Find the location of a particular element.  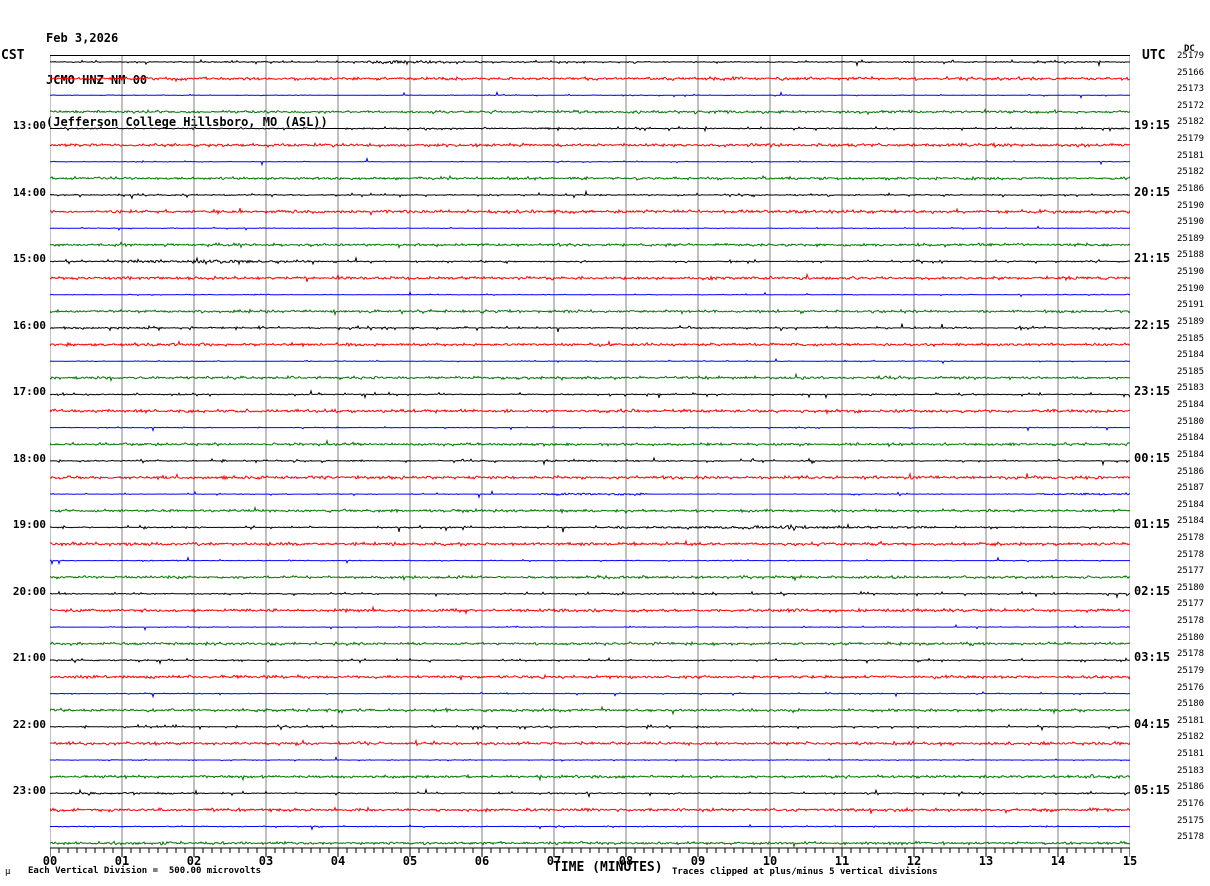

utc-hour-label: 04:15 is located at coordinates (1152, 723).